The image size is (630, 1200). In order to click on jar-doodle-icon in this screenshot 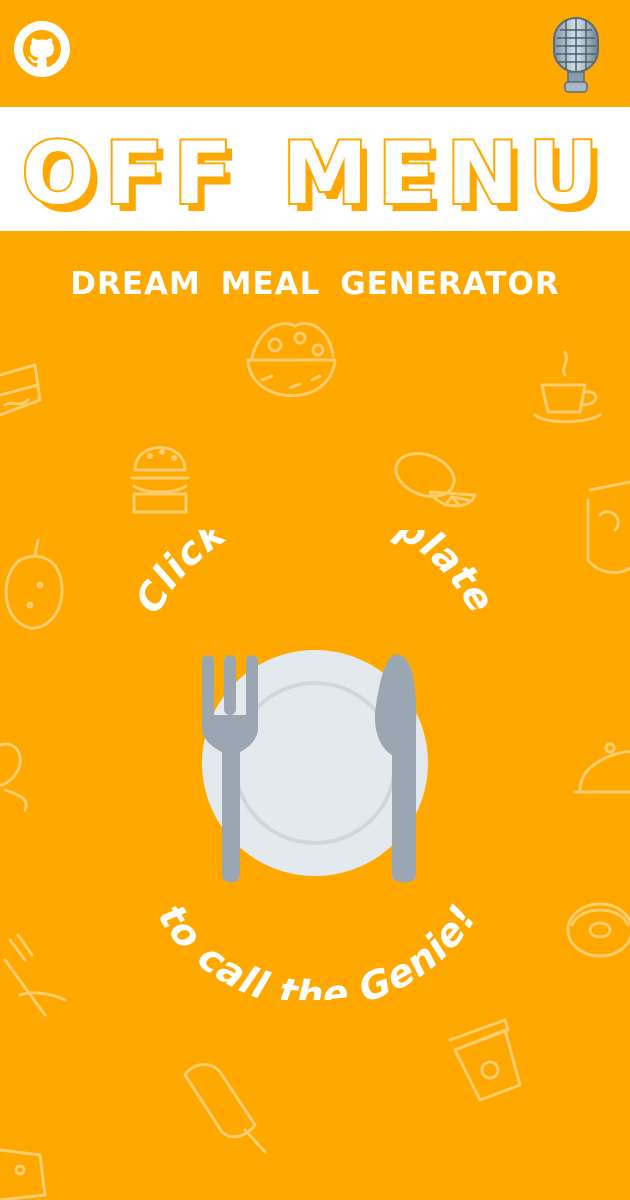, I will do `click(608, 527)`.